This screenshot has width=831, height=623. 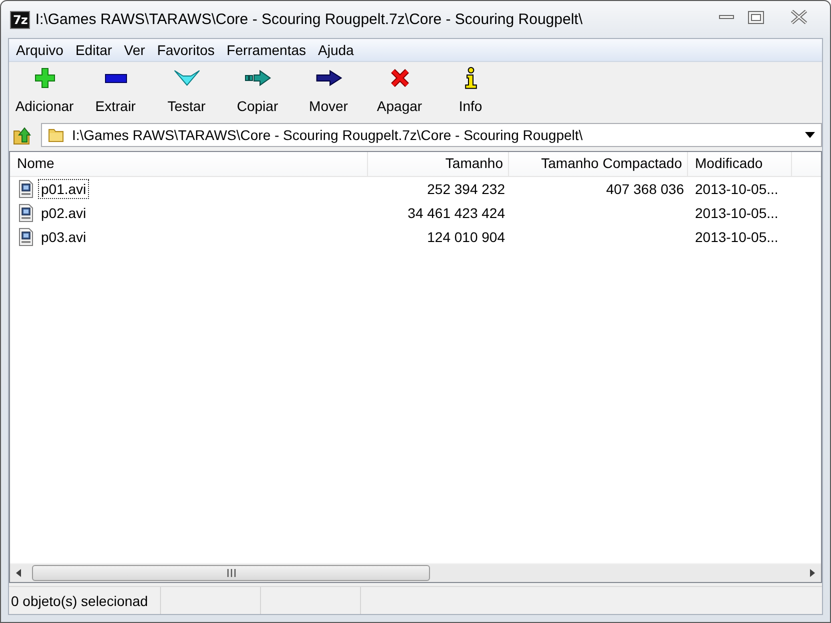 What do you see at coordinates (257, 78) in the screenshot?
I see `dotted-arrow-icon` at bounding box center [257, 78].